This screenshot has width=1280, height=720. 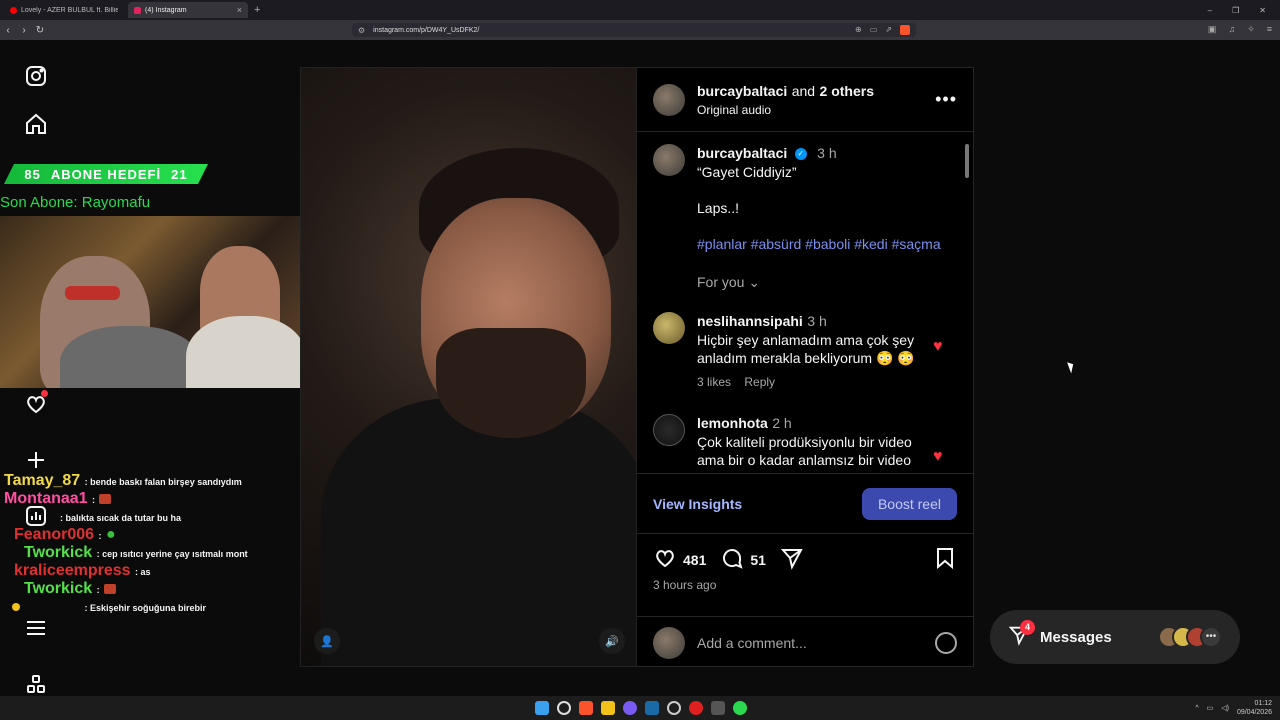 What do you see at coordinates (188, 10) in the screenshot?
I see `tab-instagram: (4) Instagram ×` at bounding box center [188, 10].